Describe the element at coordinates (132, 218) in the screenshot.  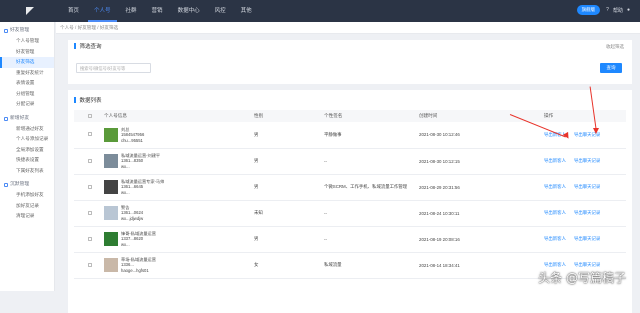
I see `contact-wxid: wx...jdjwdjw` at that location.